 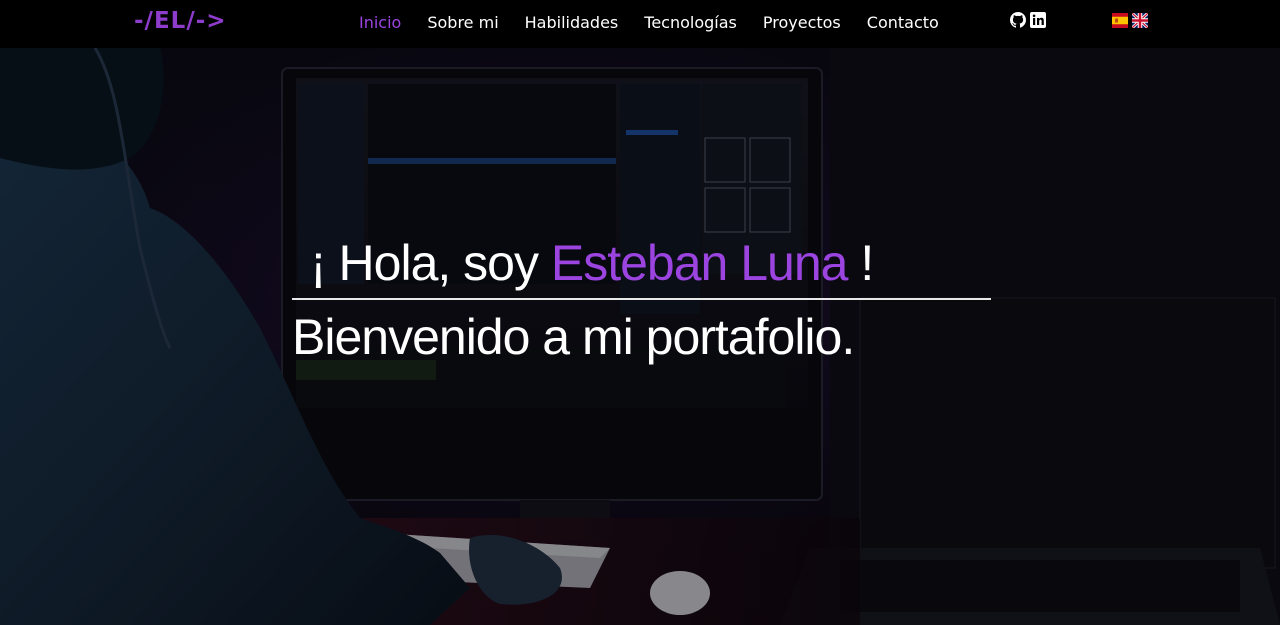 What do you see at coordinates (860, 263) in the screenshot?
I see `greeting-suffix: !` at bounding box center [860, 263].